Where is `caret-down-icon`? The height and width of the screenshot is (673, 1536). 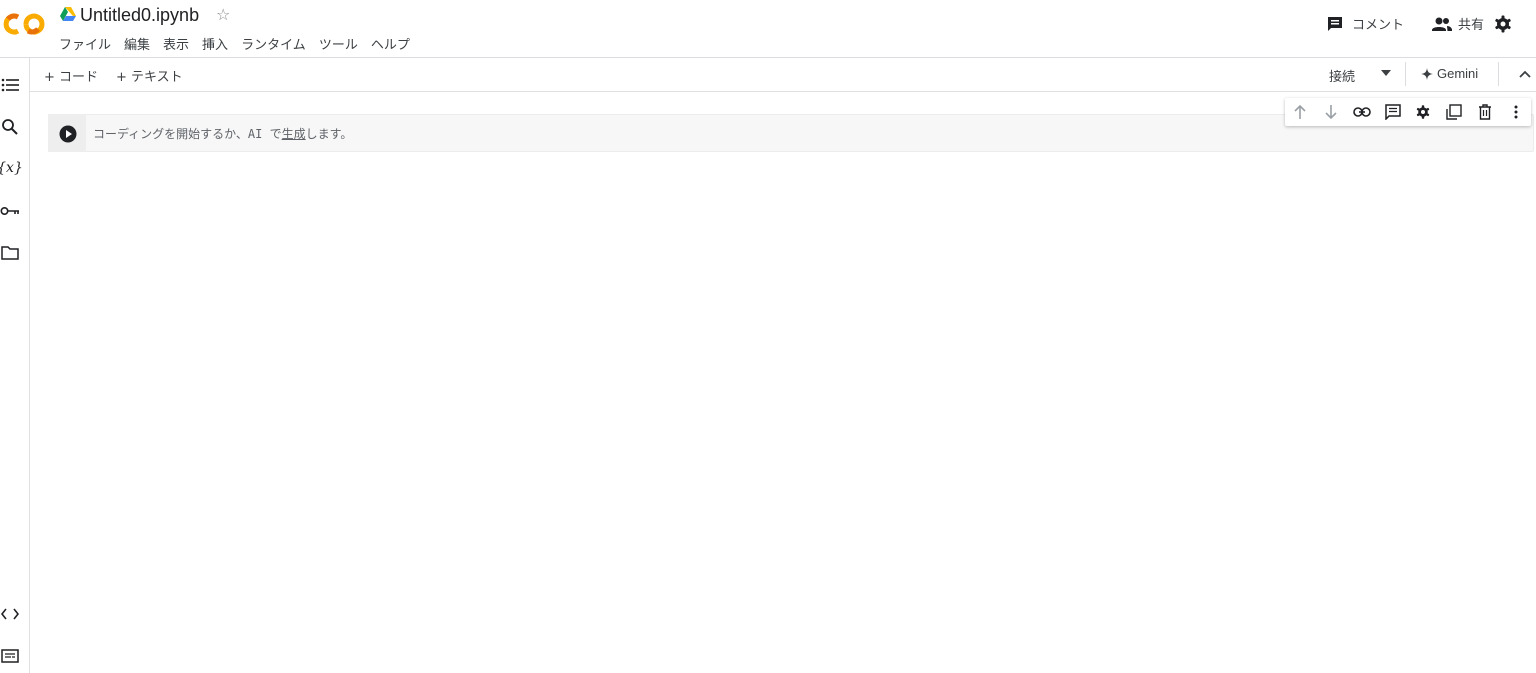
caret-down-icon is located at coordinates (1386, 73).